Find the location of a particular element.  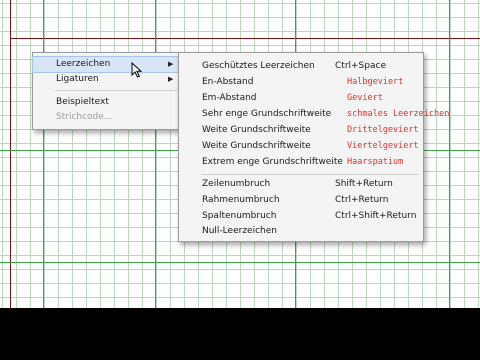

handwritten-note: Drittelgeviert is located at coordinates (383, 130).